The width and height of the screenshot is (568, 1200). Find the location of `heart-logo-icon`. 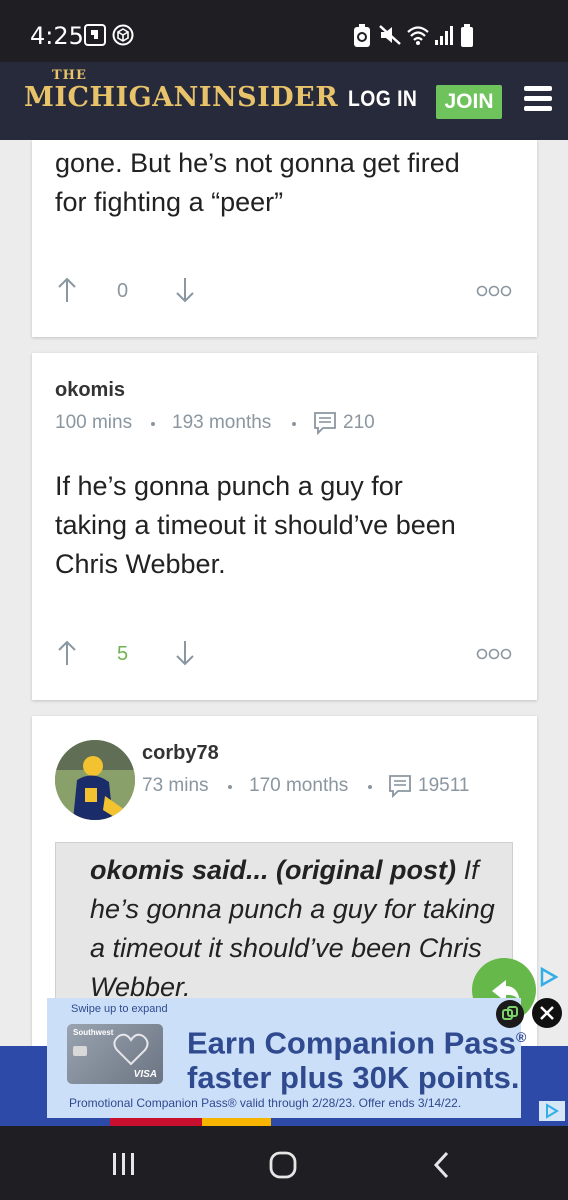

heart-logo-icon is located at coordinates (131, 1049).